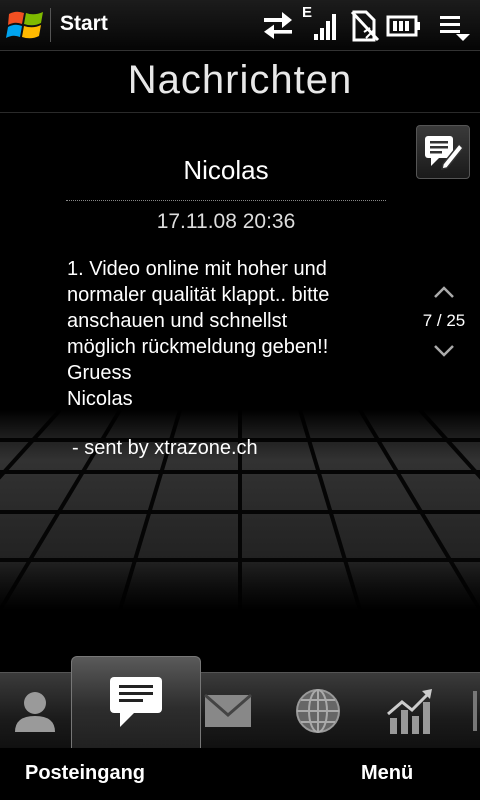  I want to click on start-separator, so click(50, 25).